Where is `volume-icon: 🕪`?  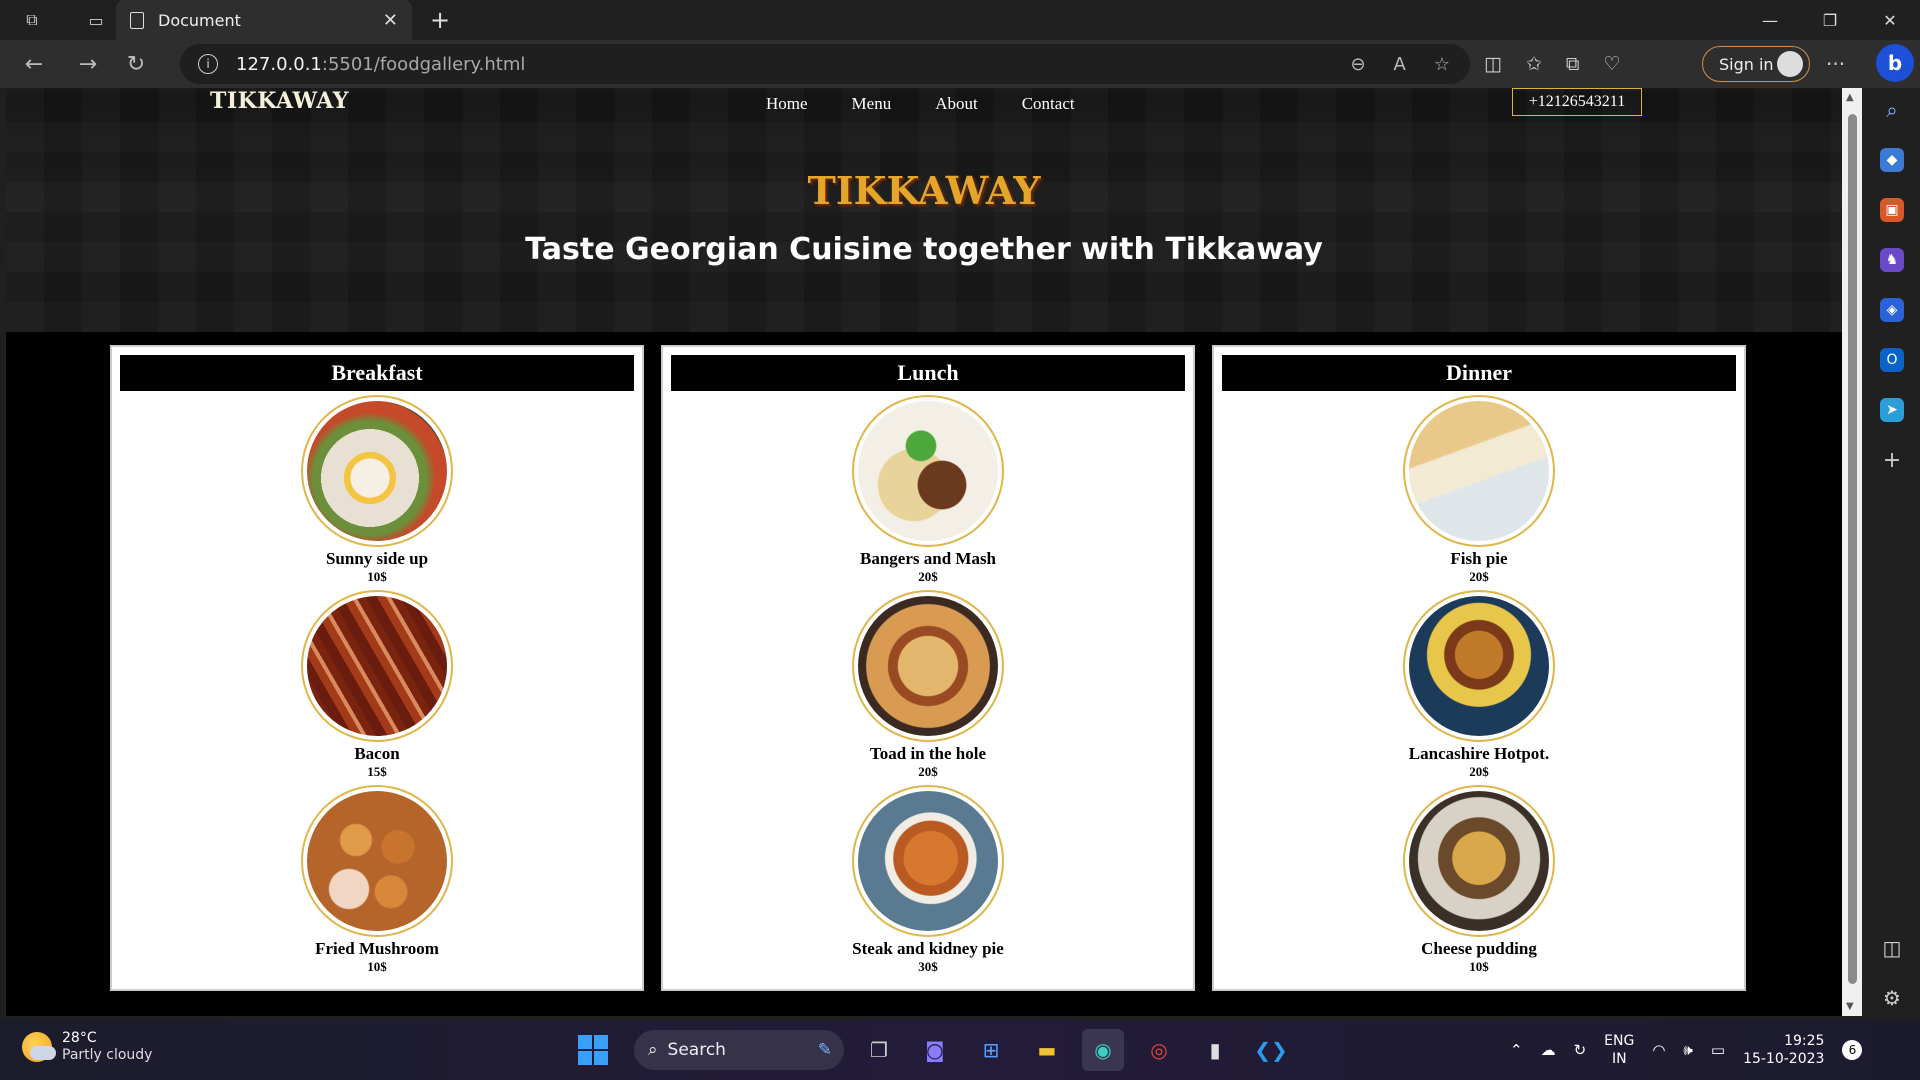
volume-icon: 🕪 is located at coordinates (1687, 1050).